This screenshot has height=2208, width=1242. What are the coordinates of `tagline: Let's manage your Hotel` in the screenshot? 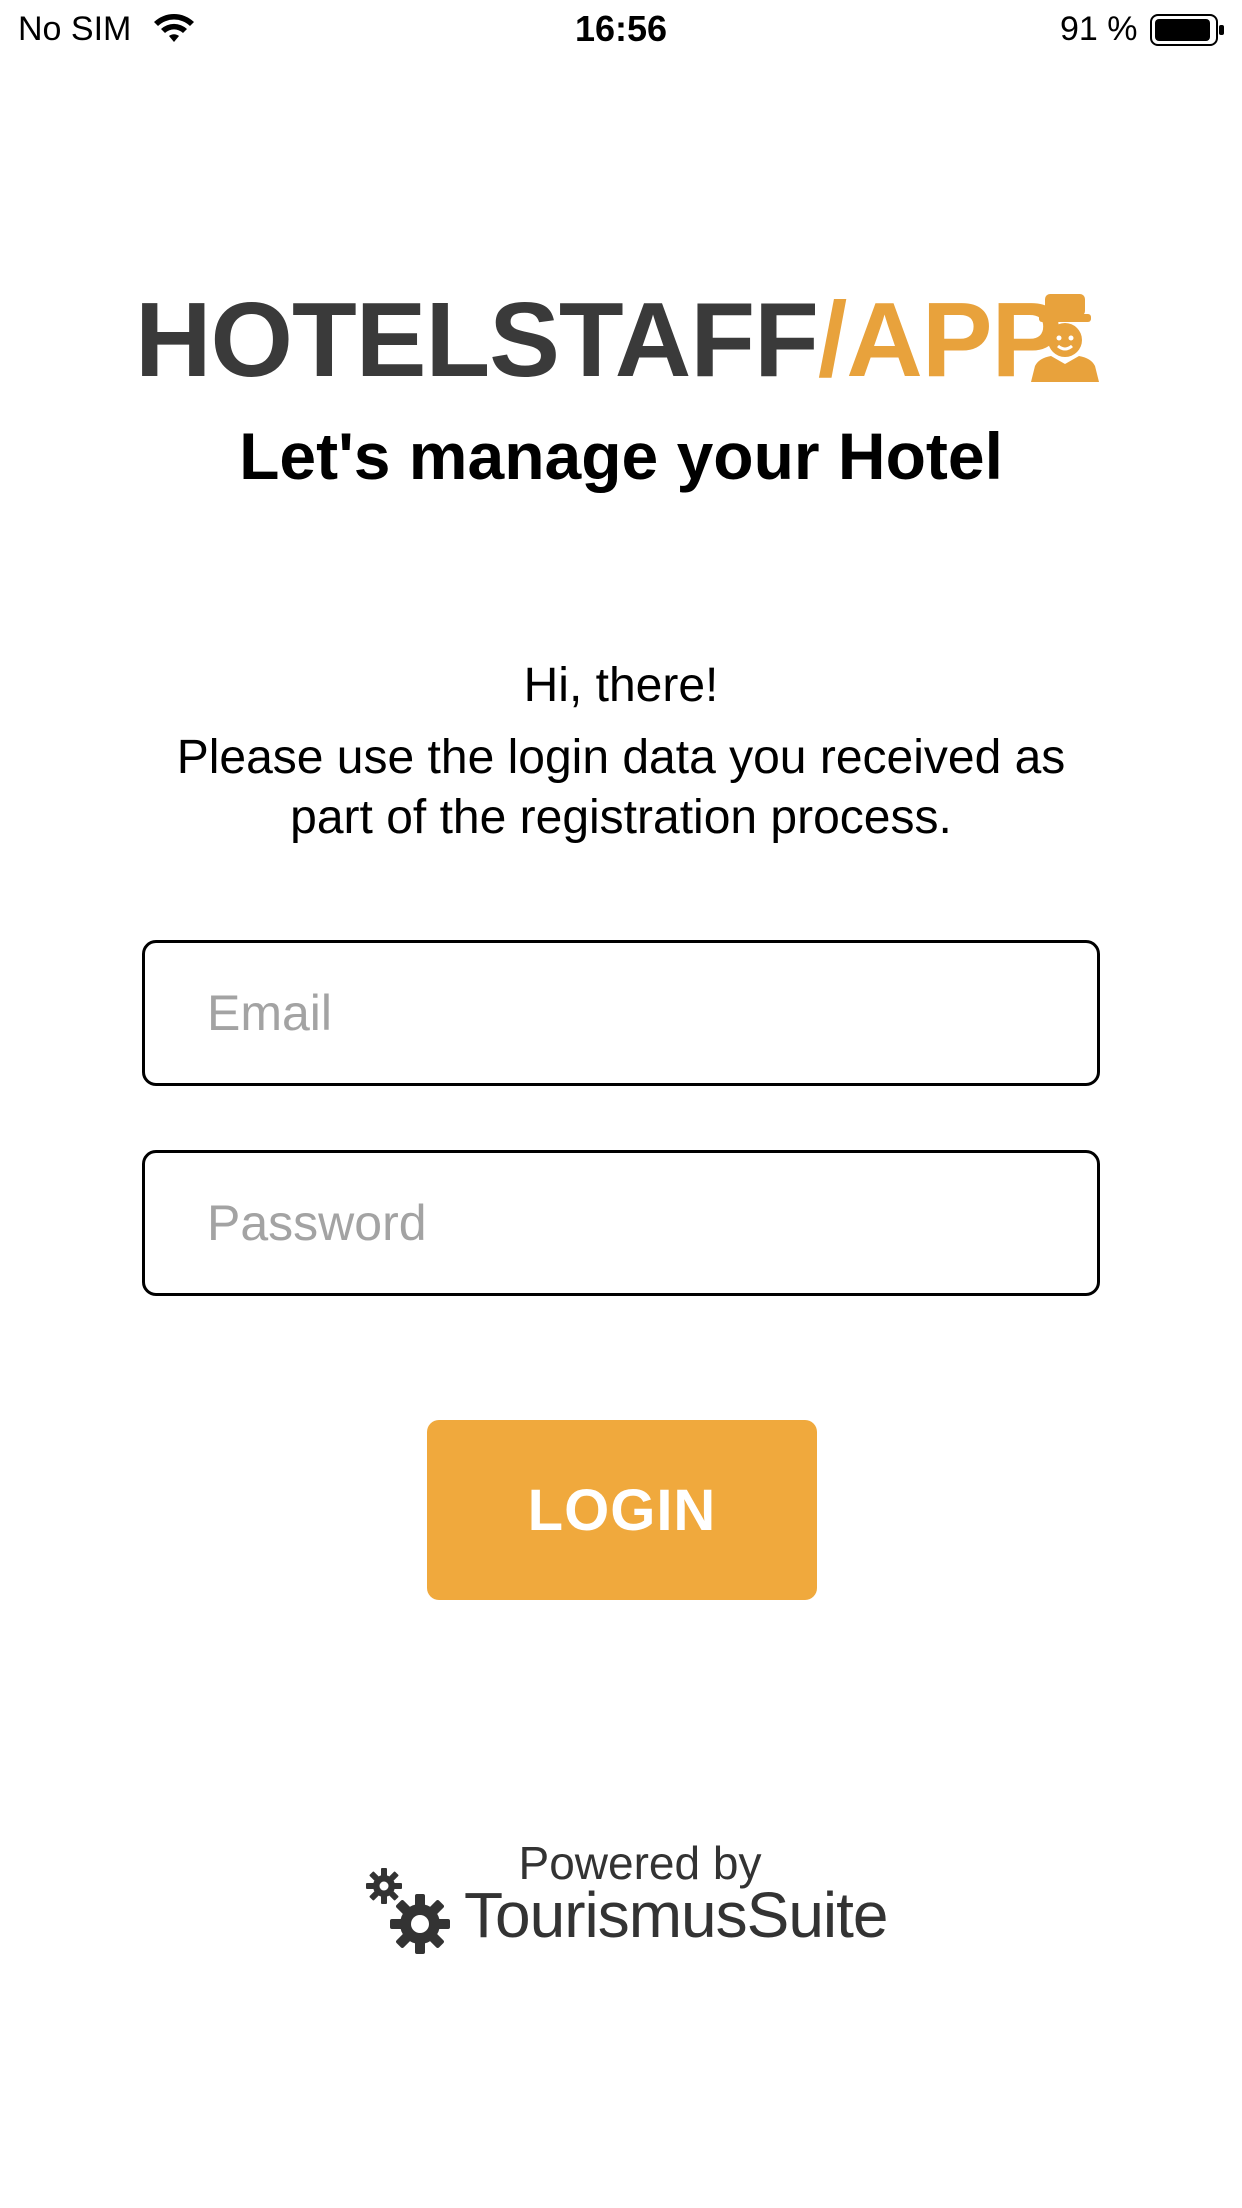 It's located at (621, 456).